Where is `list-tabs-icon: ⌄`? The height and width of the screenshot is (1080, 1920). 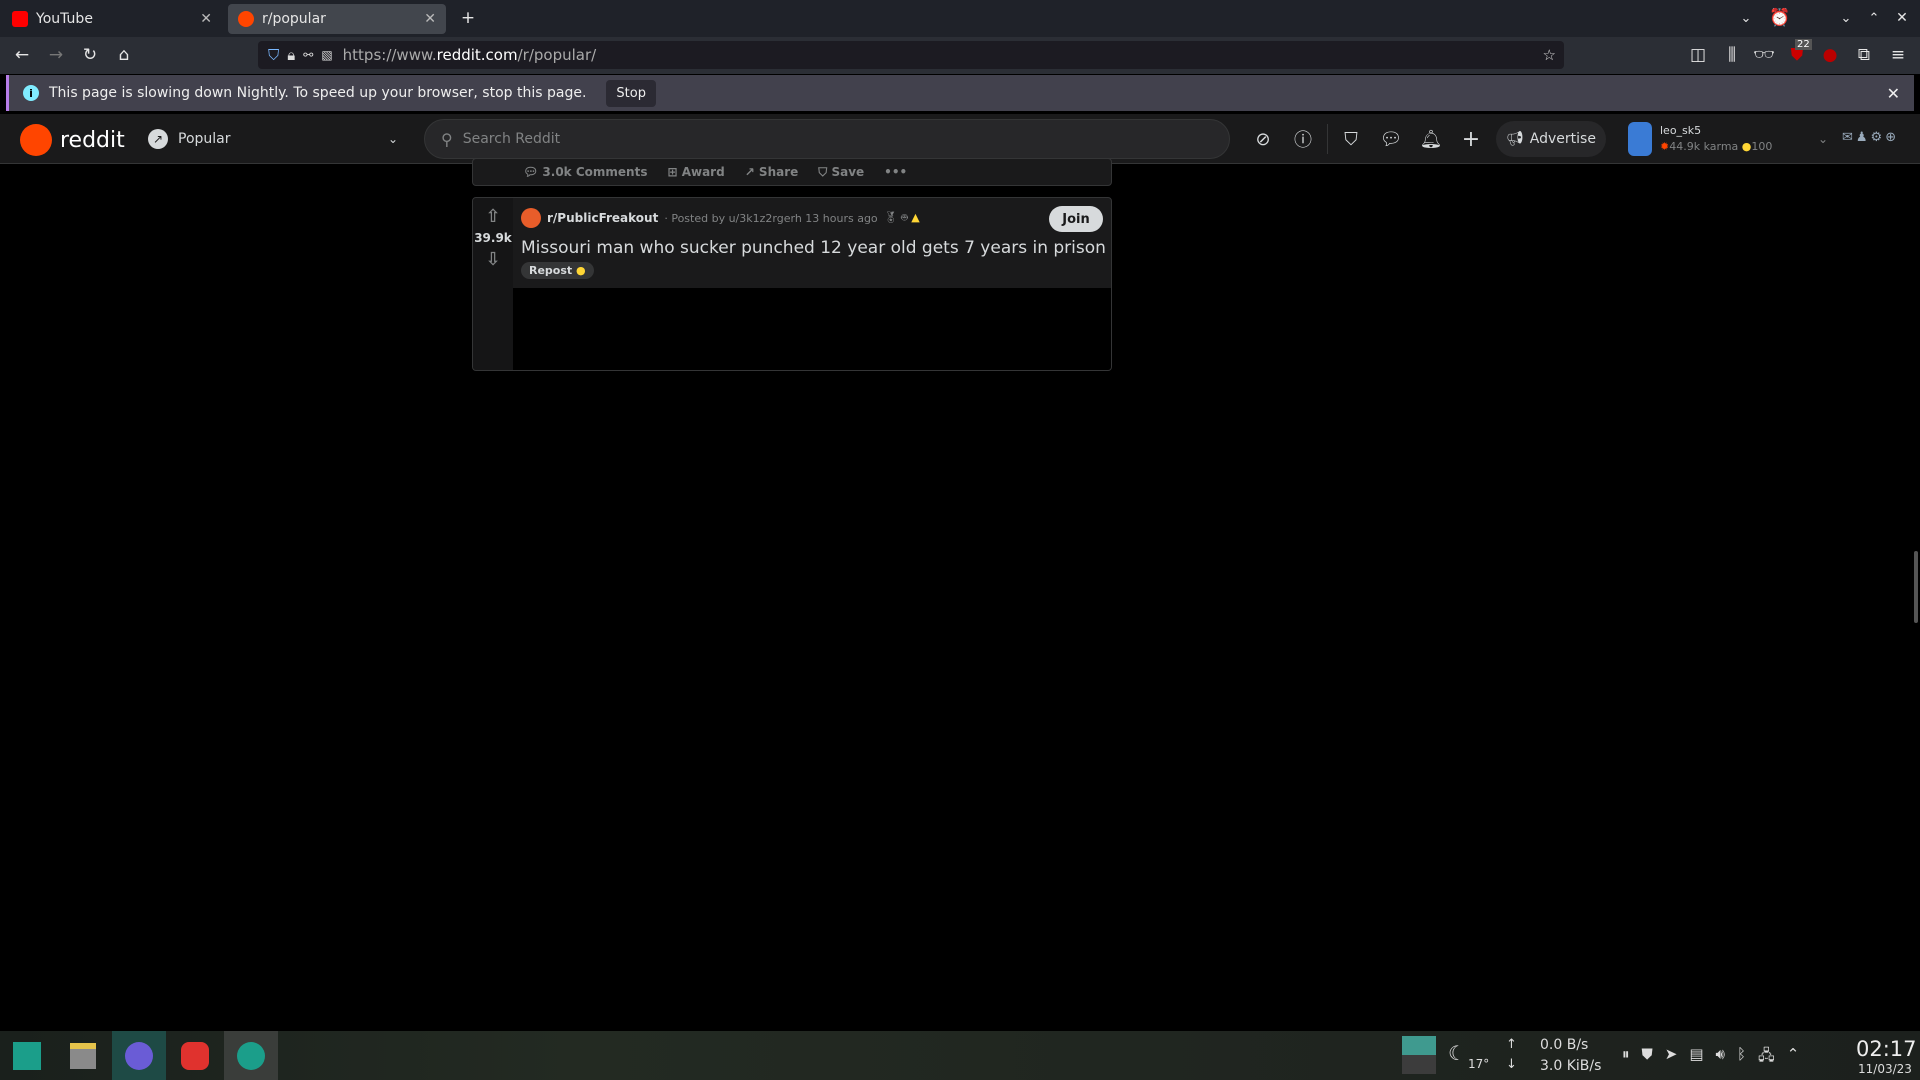
list-tabs-icon: ⌄ is located at coordinates (1746, 18).